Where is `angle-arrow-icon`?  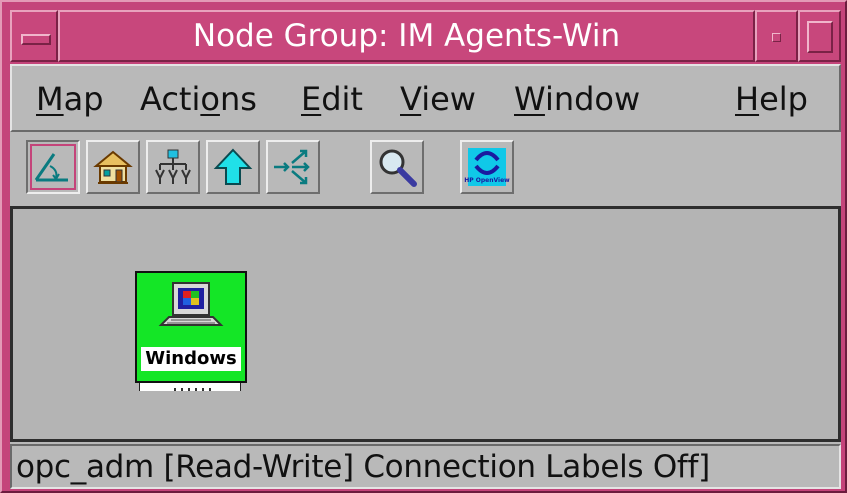 angle-arrow-icon is located at coordinates (51, 167).